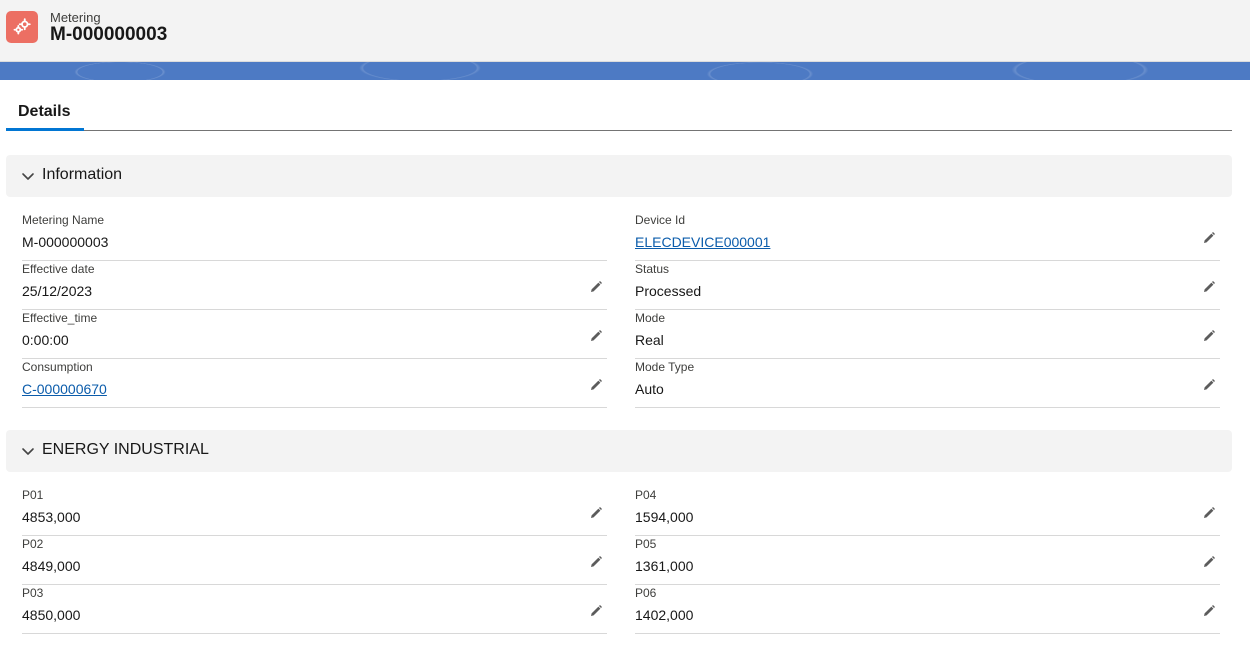 Image resolution: width=1250 pixels, height=656 pixels. I want to click on field-p01: P01 4853,000, so click(314, 512).